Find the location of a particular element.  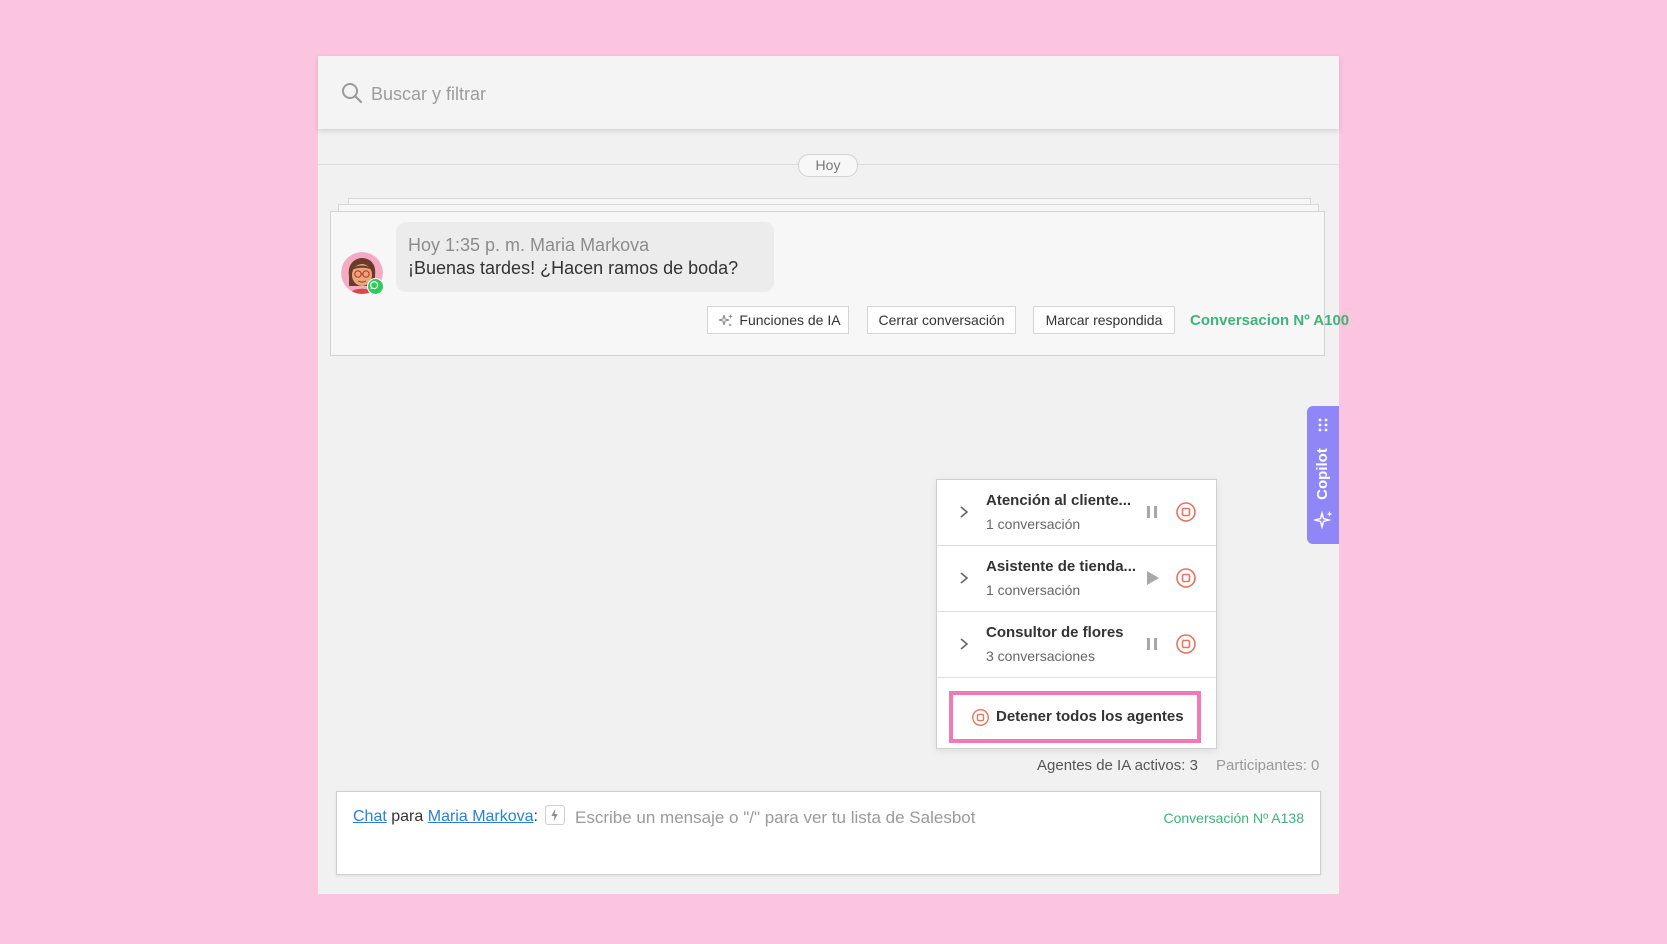

copilot-tab: Copilot is located at coordinates (1323, 475).